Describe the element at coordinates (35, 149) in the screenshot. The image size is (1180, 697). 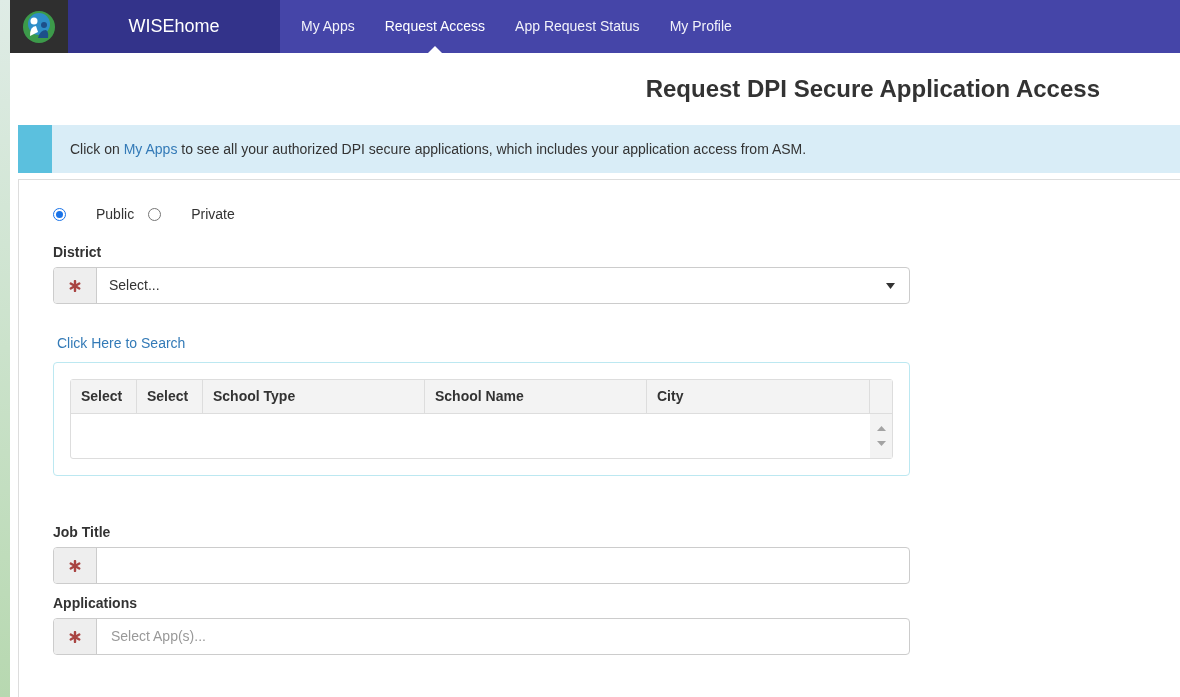
I see `info-accent-bar` at that location.